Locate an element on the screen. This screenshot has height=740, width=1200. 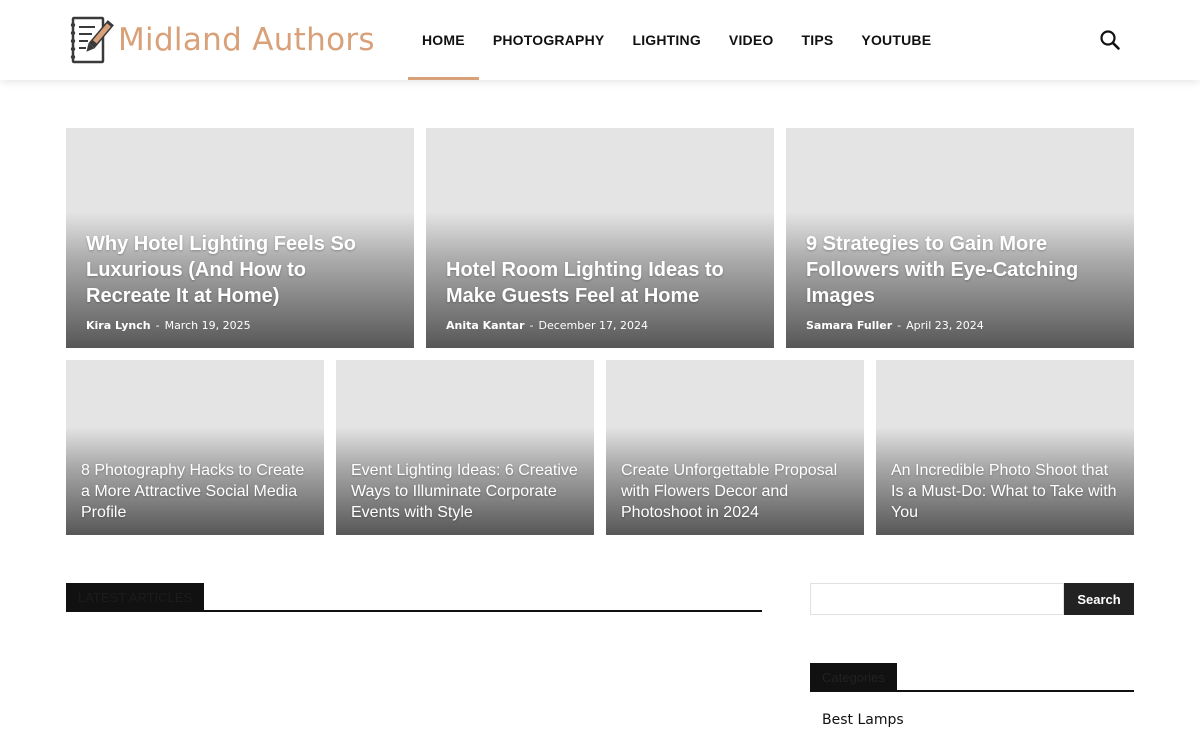
categories-list: Best Lamps is located at coordinates (863, 720).